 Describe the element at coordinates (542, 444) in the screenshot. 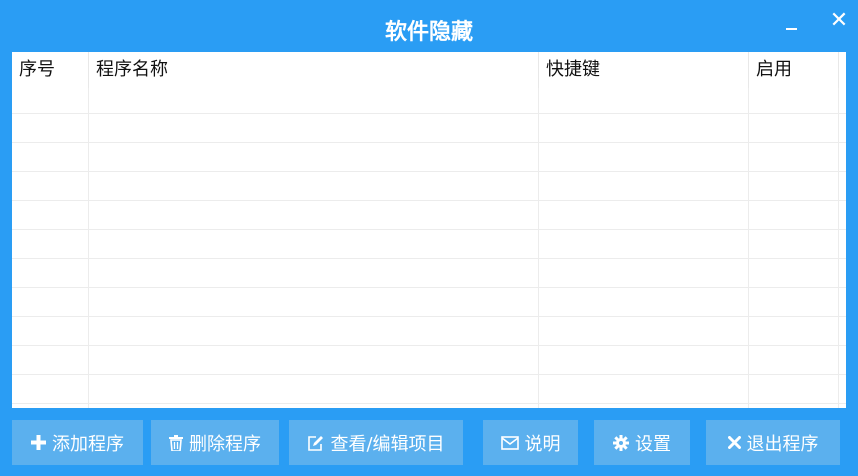

I see `help-label: 说明` at that location.